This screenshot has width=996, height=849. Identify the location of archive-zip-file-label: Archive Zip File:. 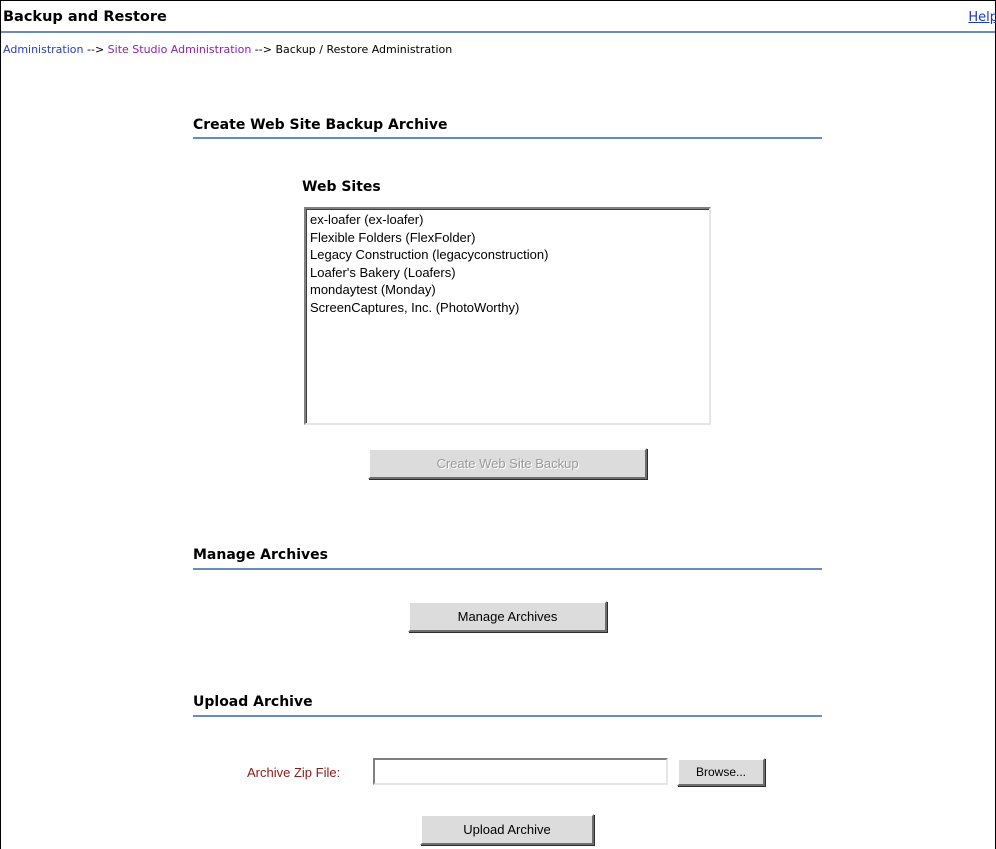
(294, 772).